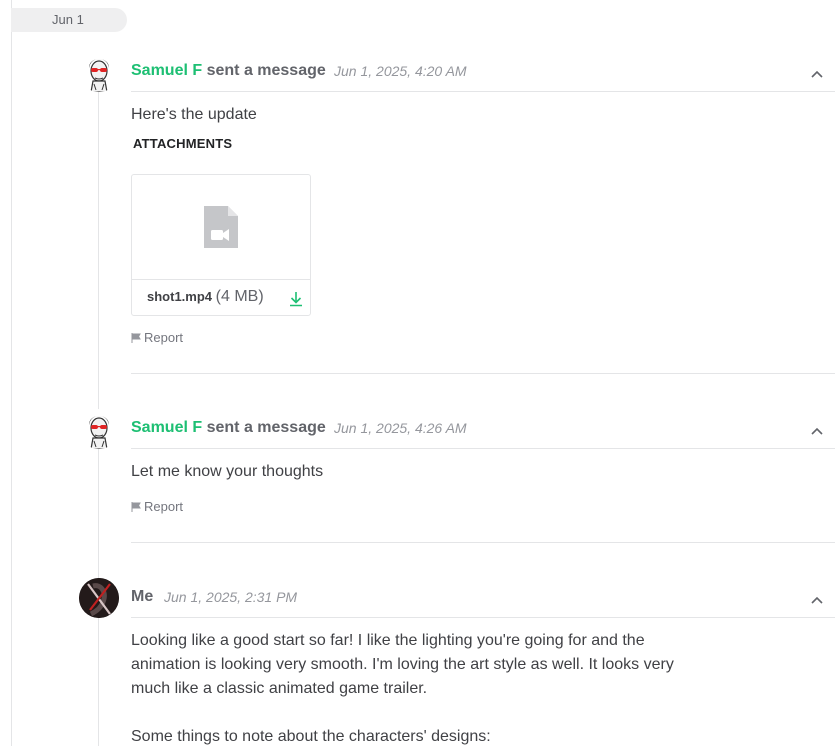 Image resolution: width=835 pixels, height=749 pixels. Describe the element at coordinates (194, 114) in the screenshot. I see `message-text: Here's the update` at that location.